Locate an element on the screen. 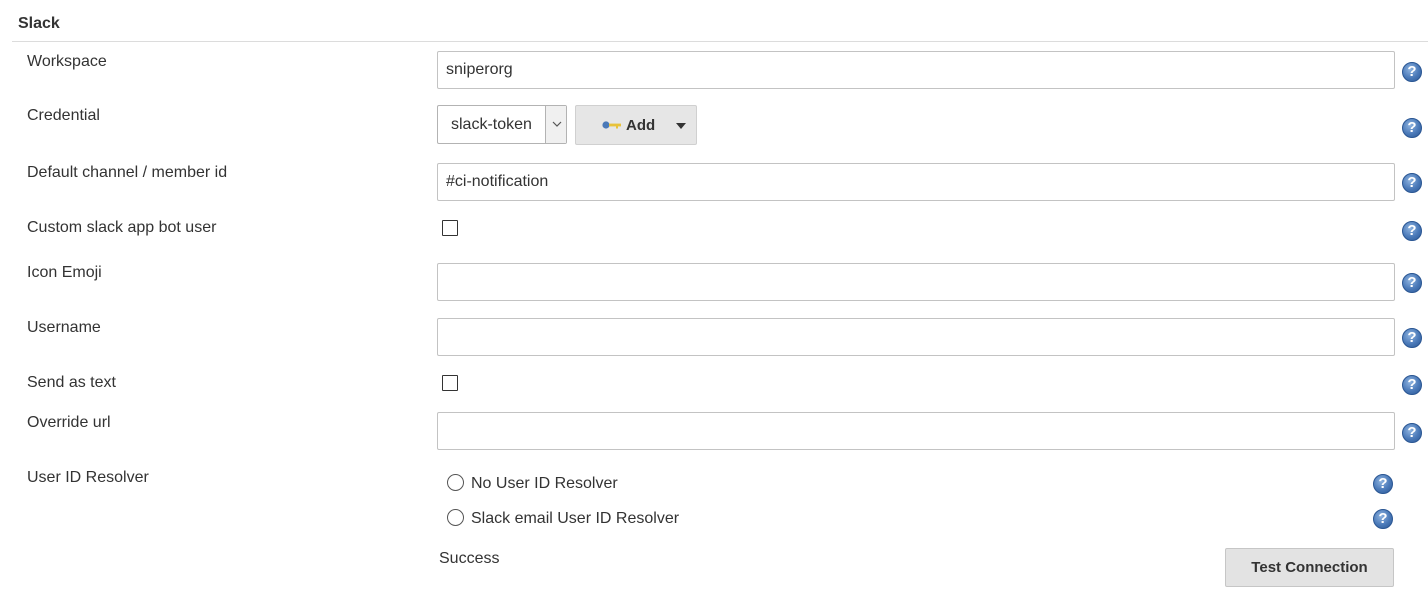 The image size is (1428, 594). caret-down-icon is located at coordinates (681, 126).